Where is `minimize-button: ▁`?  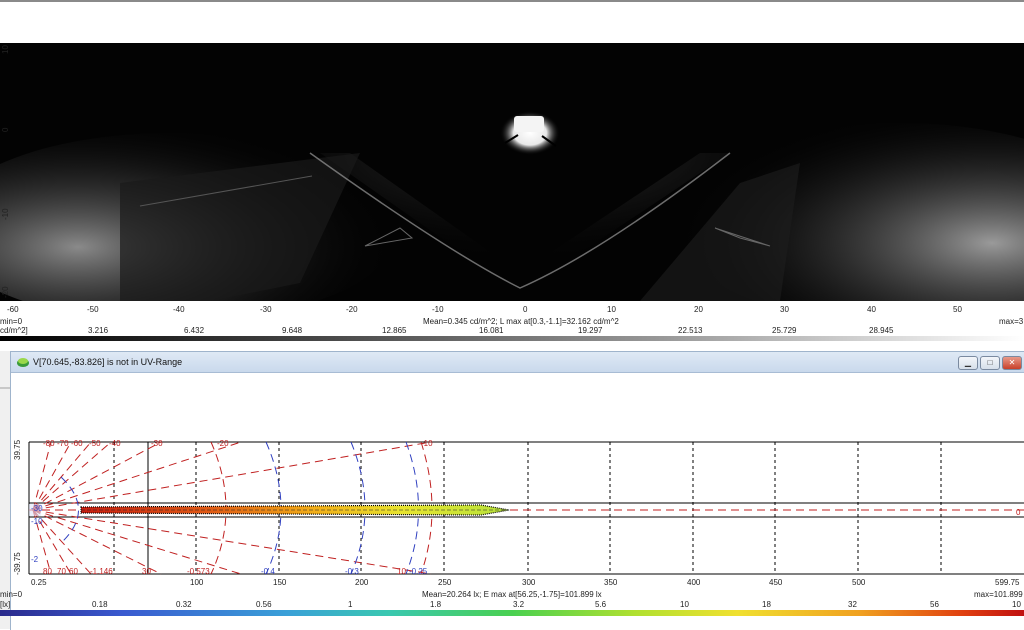
minimize-button: ▁ is located at coordinates (968, 363).